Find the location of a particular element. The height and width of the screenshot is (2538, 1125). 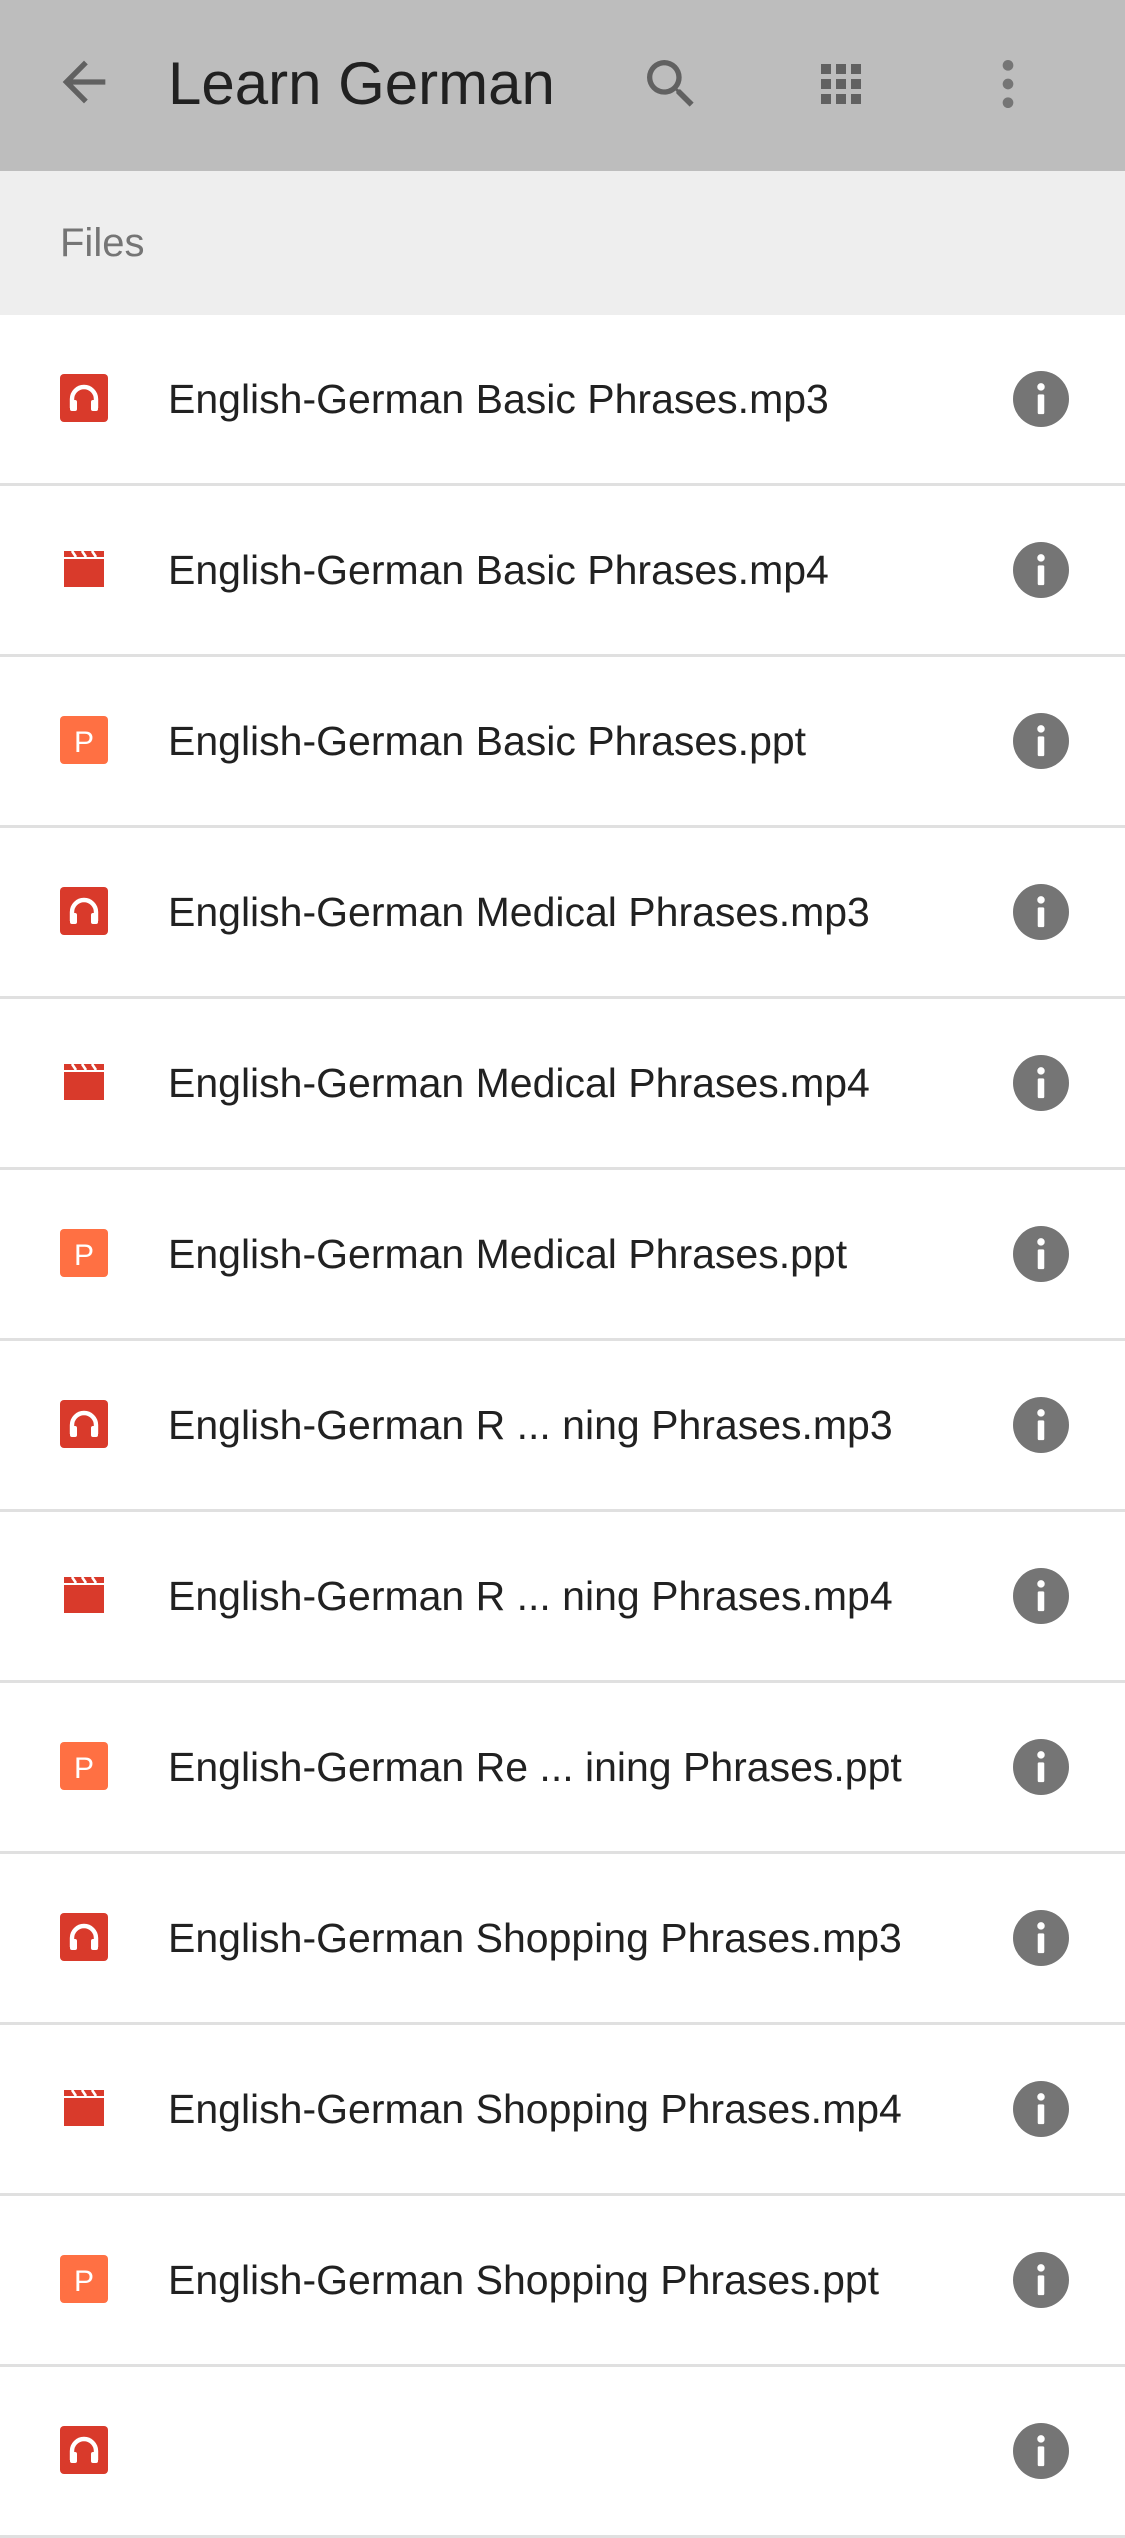

grid-view-icon is located at coordinates (841, 84).